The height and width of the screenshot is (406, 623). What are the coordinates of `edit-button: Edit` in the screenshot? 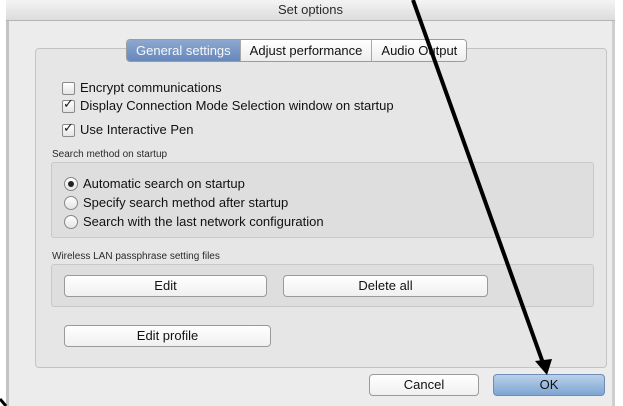 It's located at (165, 286).